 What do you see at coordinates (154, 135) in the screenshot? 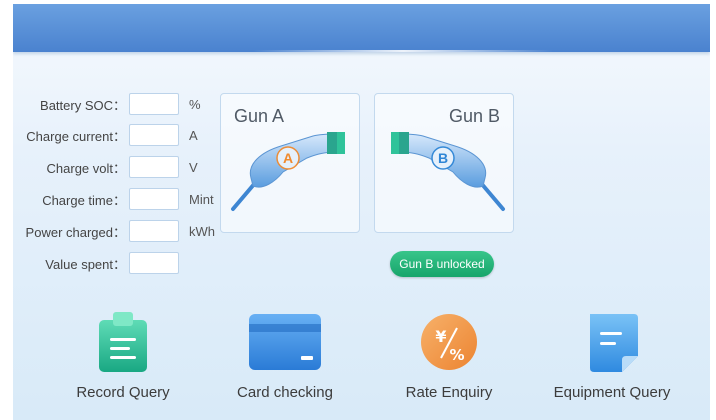
I see `charge-current-input` at bounding box center [154, 135].